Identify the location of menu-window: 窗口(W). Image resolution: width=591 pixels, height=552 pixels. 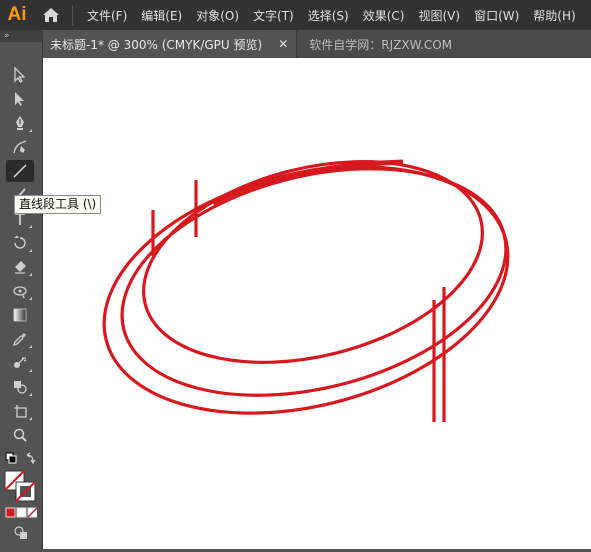
(497, 15).